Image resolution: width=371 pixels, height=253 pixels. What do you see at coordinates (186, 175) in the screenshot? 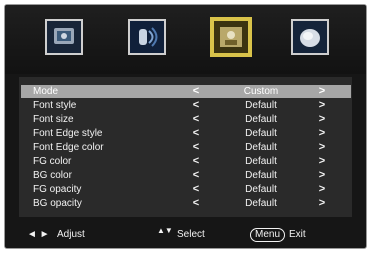
I see `menu-row-bg-color: BG color < Default >` at bounding box center [186, 175].